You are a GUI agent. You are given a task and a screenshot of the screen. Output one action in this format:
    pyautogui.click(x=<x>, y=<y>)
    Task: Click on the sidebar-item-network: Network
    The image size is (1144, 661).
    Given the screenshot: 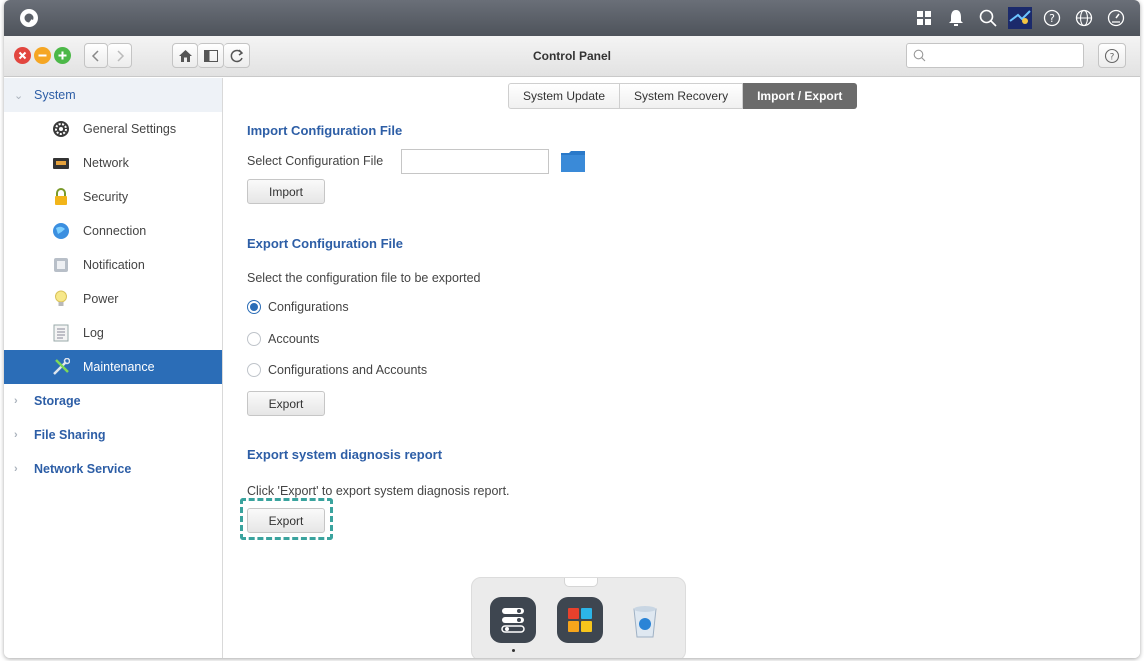 What is the action you would take?
    pyautogui.click(x=113, y=163)
    